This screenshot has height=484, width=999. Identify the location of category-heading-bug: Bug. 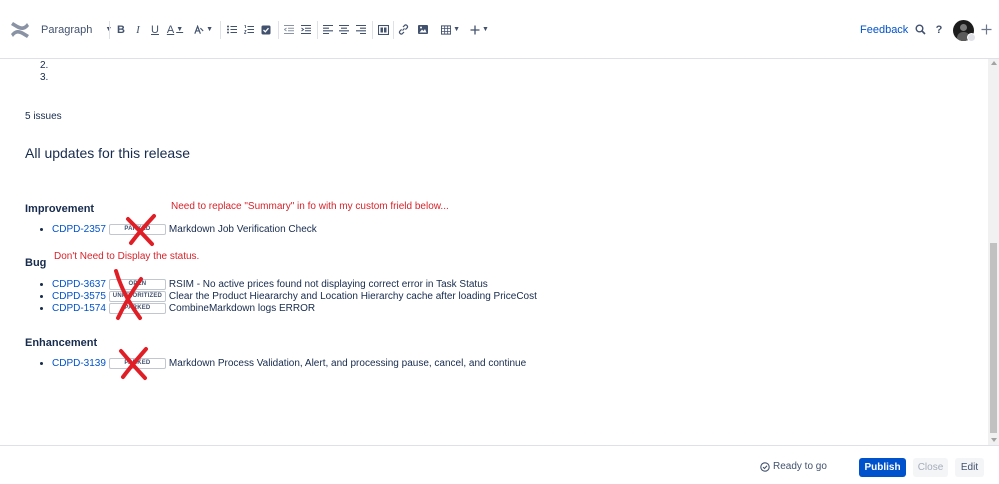
(36, 263).